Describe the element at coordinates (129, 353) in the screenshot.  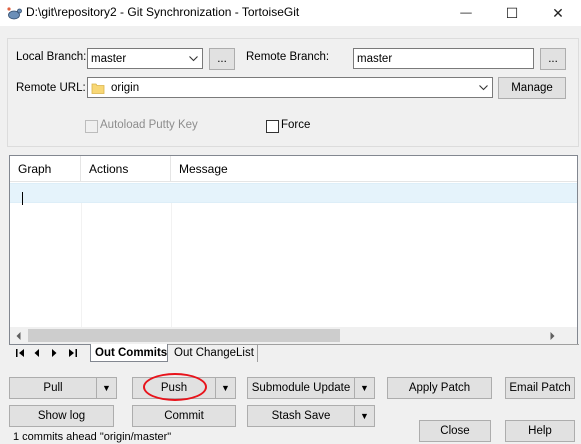
I see `tab-out-commits: Out Commits` at that location.